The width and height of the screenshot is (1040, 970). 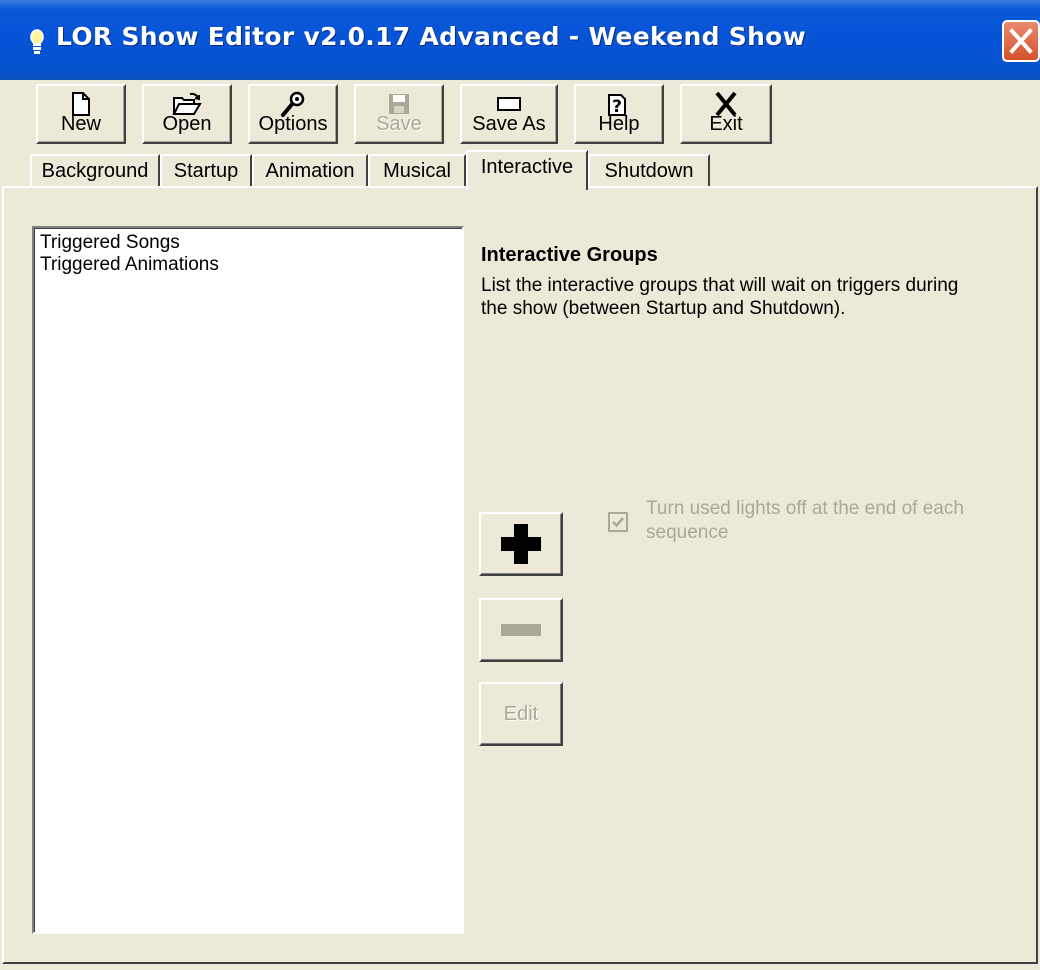 I want to click on list-item: Triggered Songs, so click(x=248, y=243).